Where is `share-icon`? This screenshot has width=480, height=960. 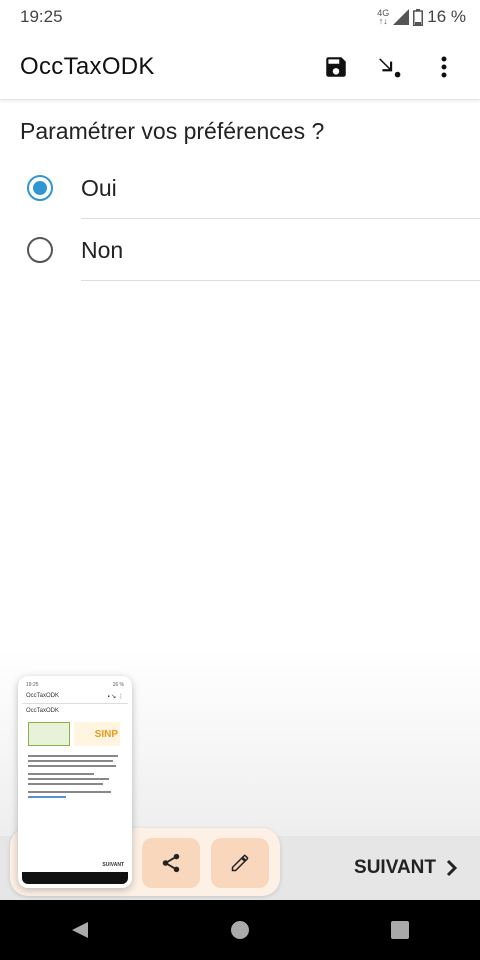 share-icon is located at coordinates (171, 863).